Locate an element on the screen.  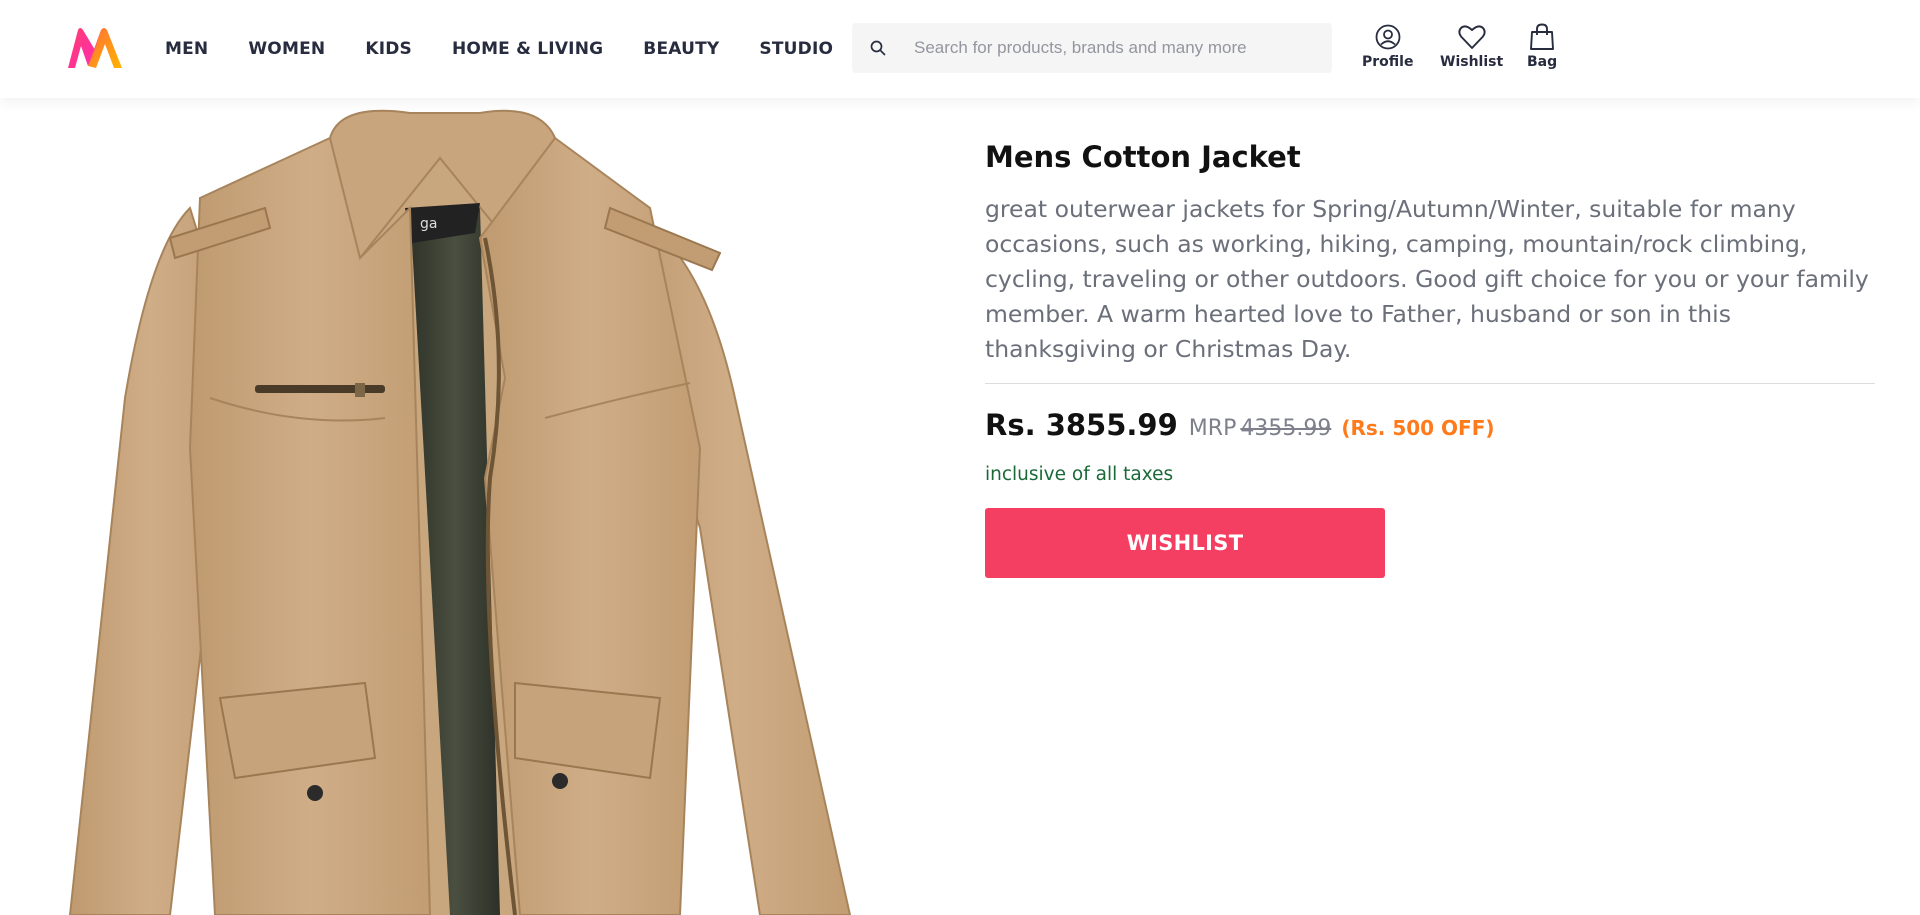
mrp-price: 4355.99 is located at coordinates (1286, 428).